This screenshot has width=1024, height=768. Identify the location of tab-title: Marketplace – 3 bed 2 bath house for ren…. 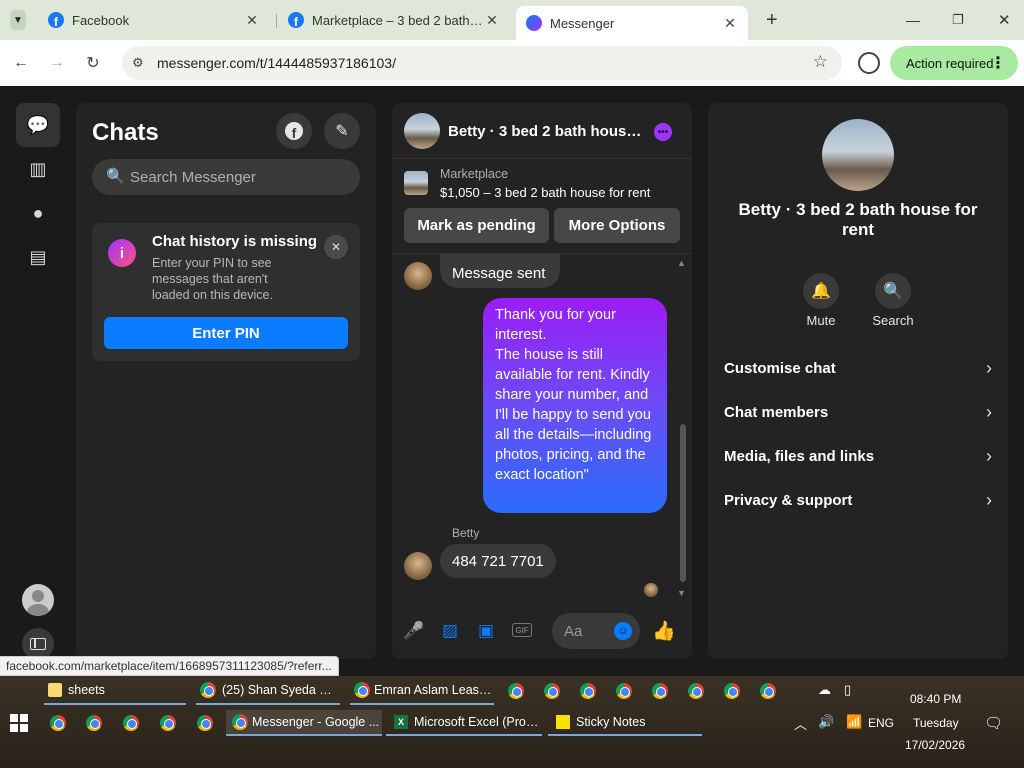
(398, 20).